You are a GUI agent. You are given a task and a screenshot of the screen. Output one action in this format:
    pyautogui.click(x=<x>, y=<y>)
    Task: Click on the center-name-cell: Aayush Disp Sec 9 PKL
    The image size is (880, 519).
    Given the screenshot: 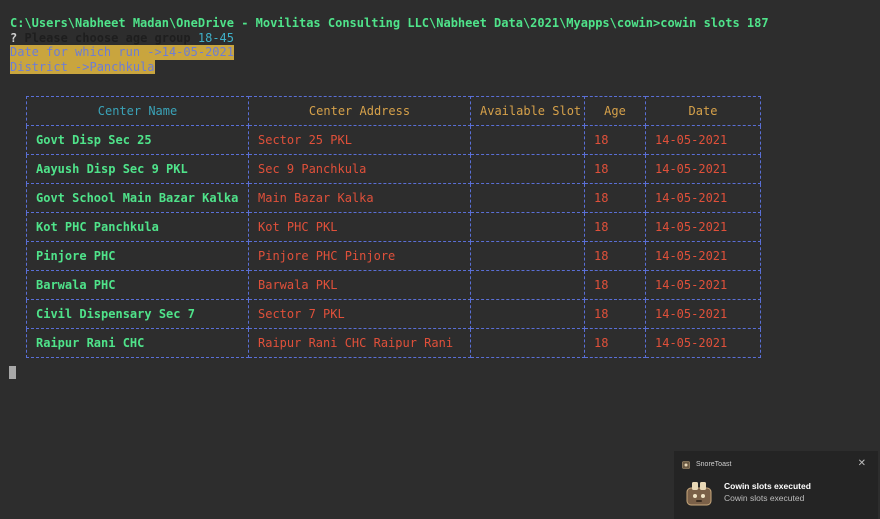 What is the action you would take?
    pyautogui.click(x=137, y=169)
    